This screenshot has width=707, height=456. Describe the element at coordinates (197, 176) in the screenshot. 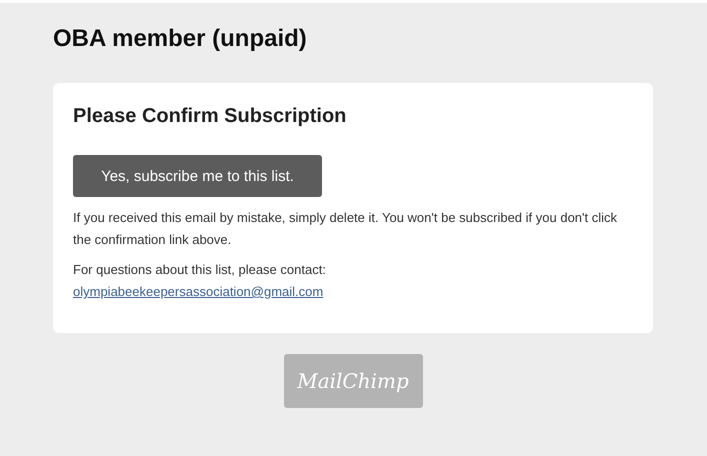

I see `subscribe-button: Yes, subscribe me to this list.` at that location.